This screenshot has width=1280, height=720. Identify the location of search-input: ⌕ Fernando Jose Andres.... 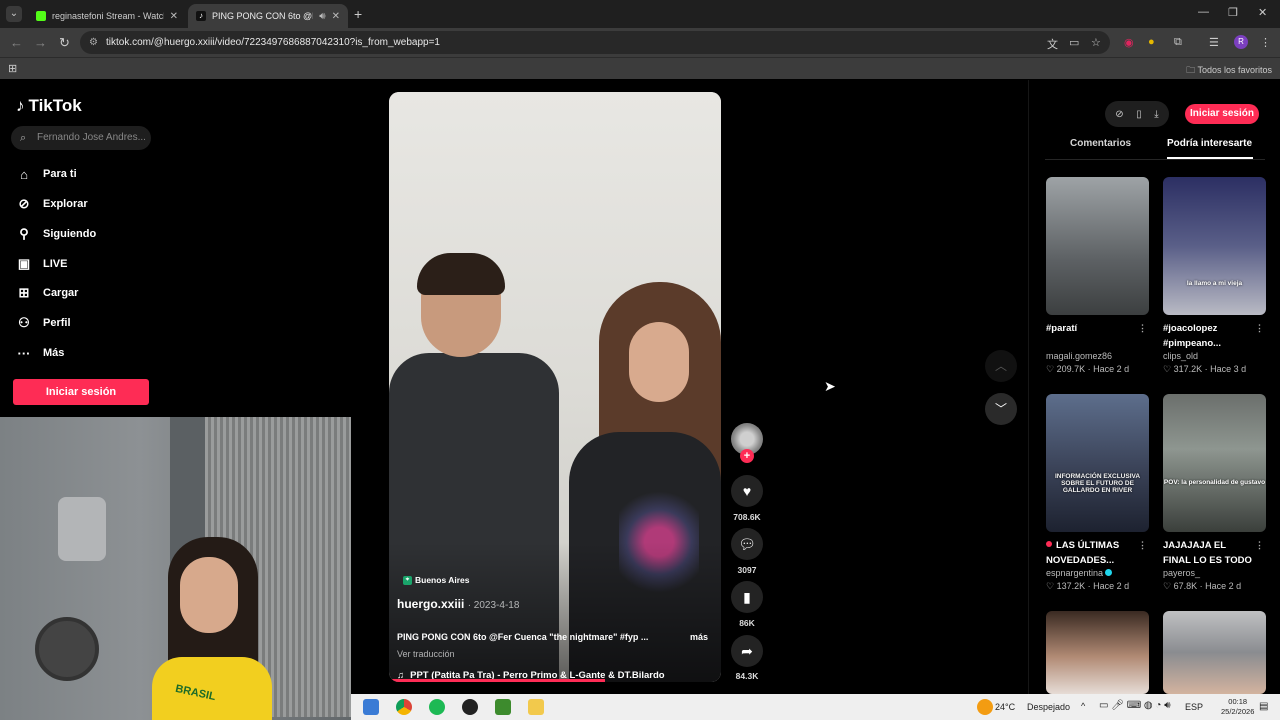
(81, 138).